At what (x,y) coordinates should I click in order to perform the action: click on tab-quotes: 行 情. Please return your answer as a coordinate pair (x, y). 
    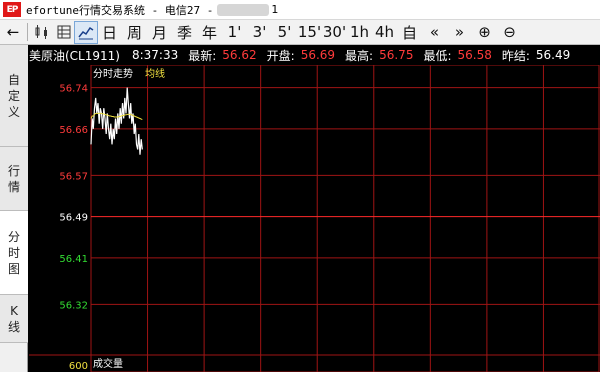
    Looking at the image, I should click on (14, 179).